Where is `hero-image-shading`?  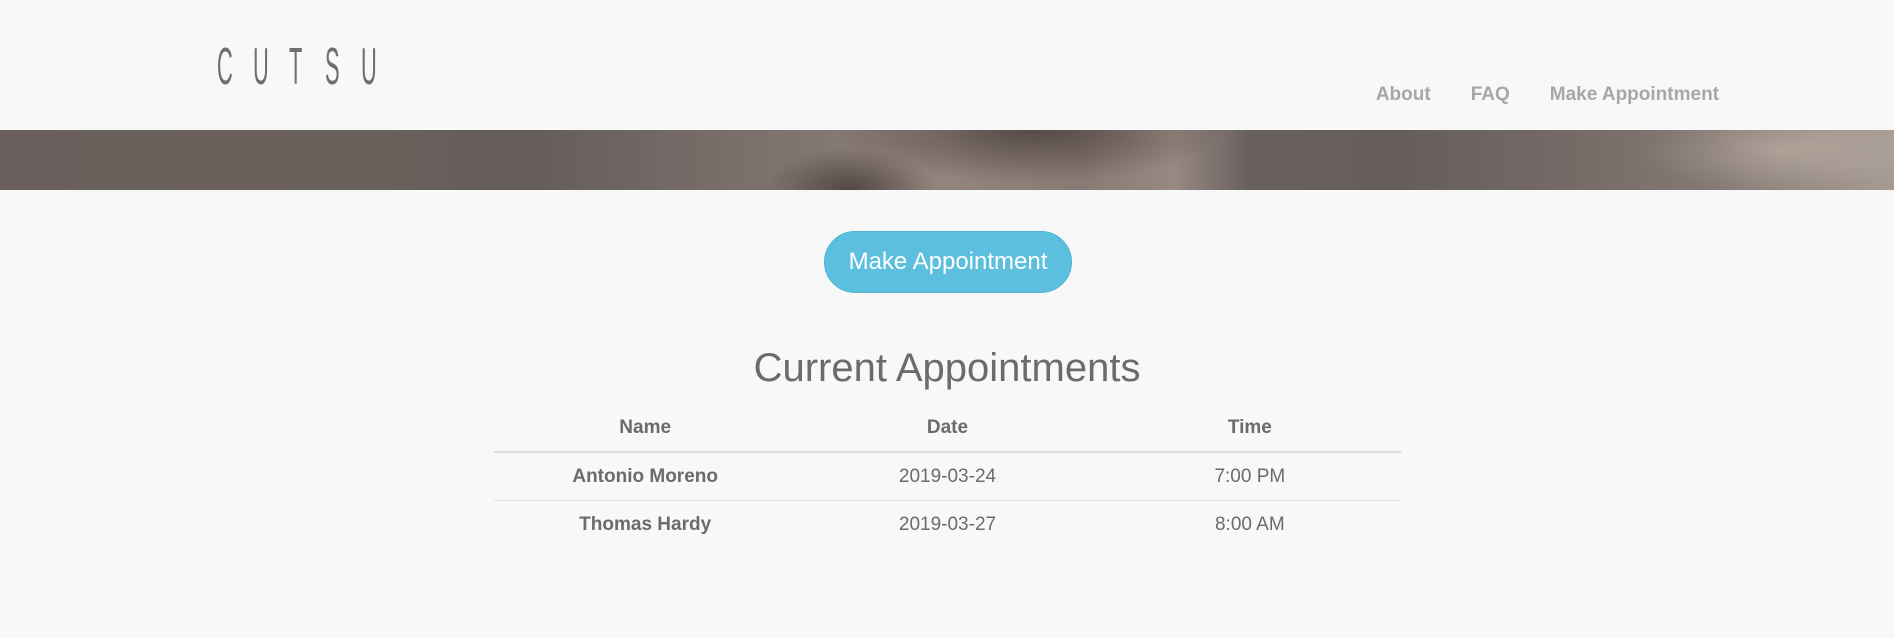 hero-image-shading is located at coordinates (947, 160).